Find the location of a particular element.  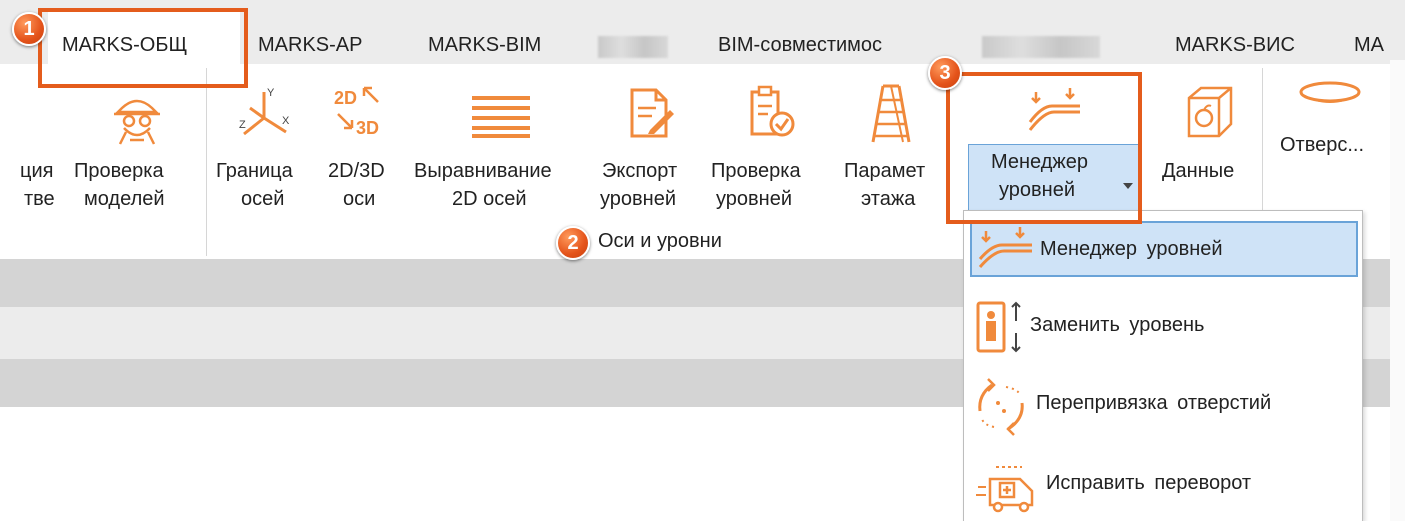

callout-box-level-manager is located at coordinates (1044, 148).